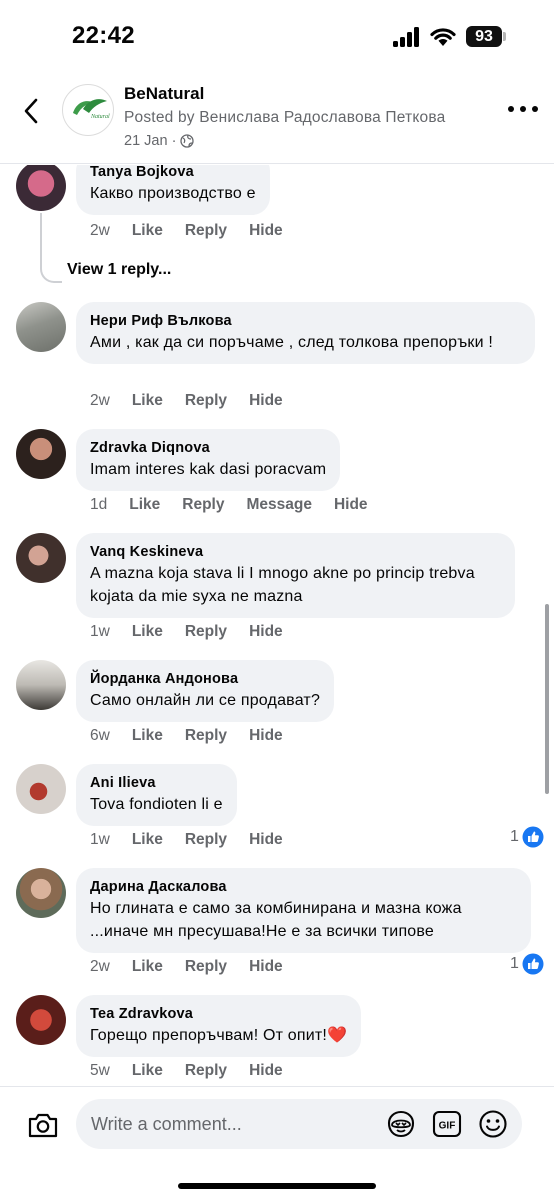  What do you see at coordinates (43, 1125) in the screenshot?
I see `camera-icon` at bounding box center [43, 1125].